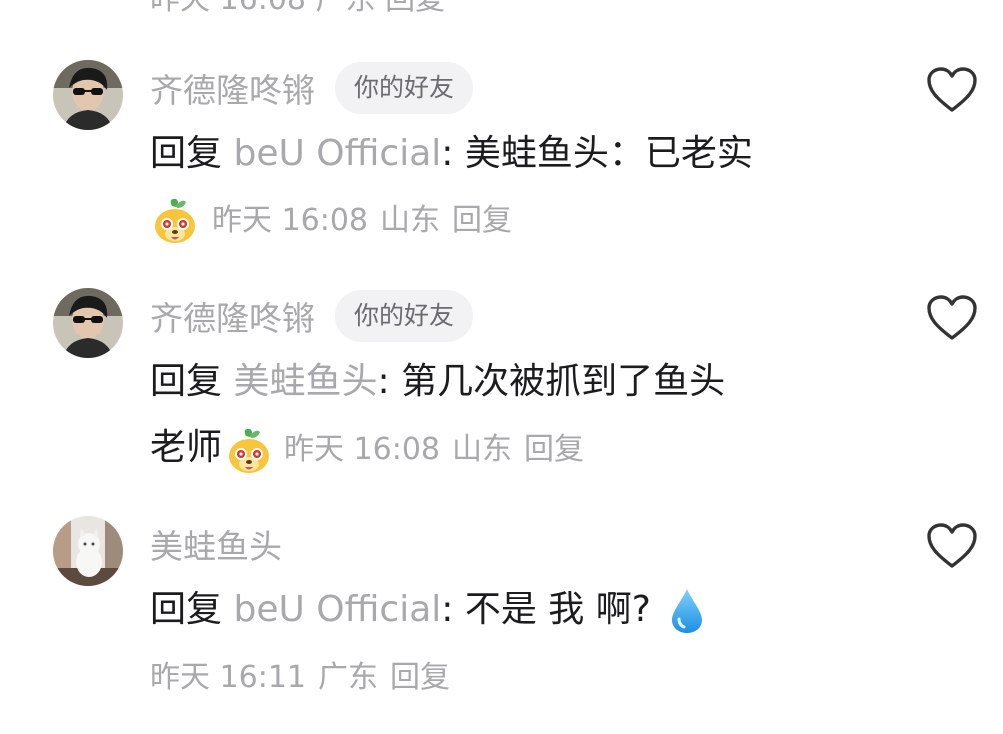  I want to click on timestamp: 昨天 16:11, so click(228, 677).